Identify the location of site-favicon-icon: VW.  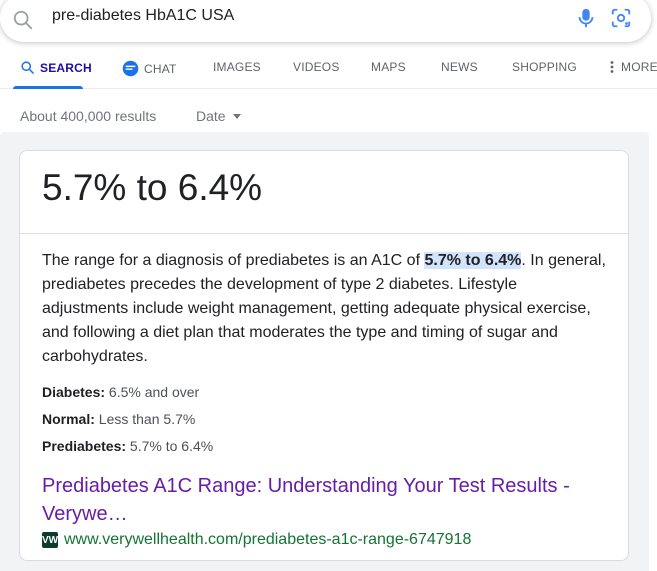
(50, 540).